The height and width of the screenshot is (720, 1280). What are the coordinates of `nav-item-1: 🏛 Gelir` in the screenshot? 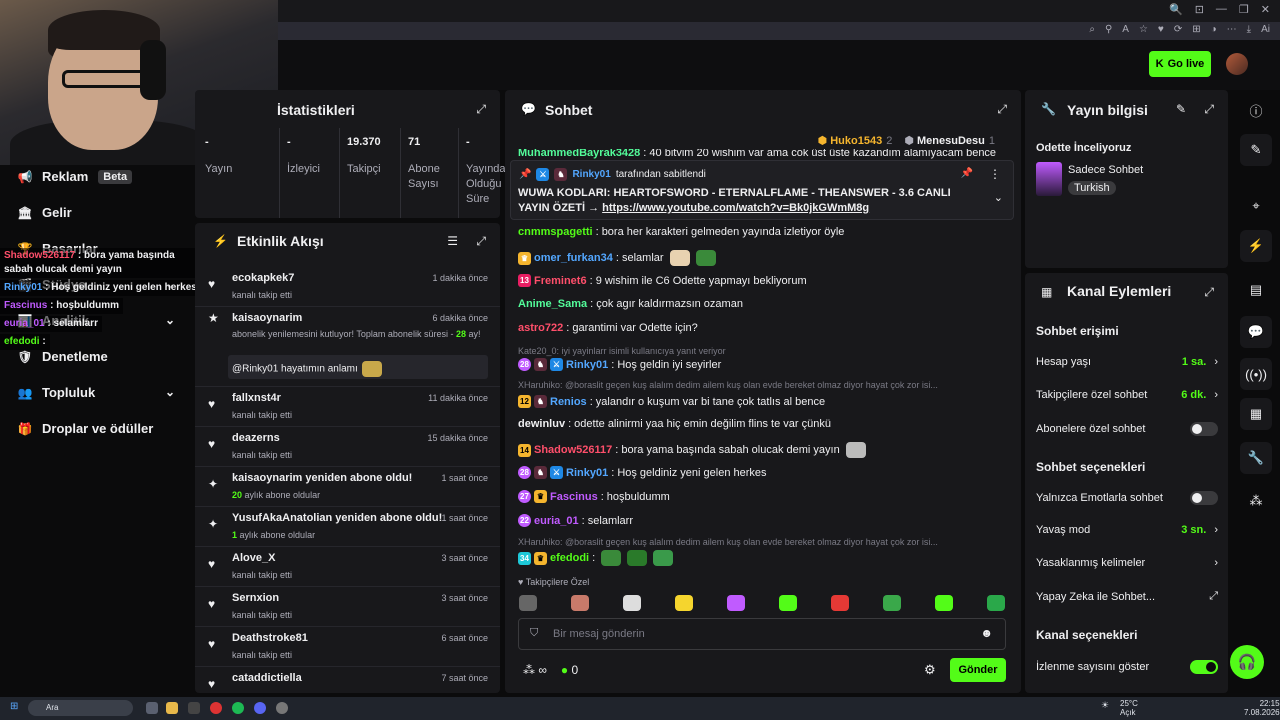 It's located at (106, 212).